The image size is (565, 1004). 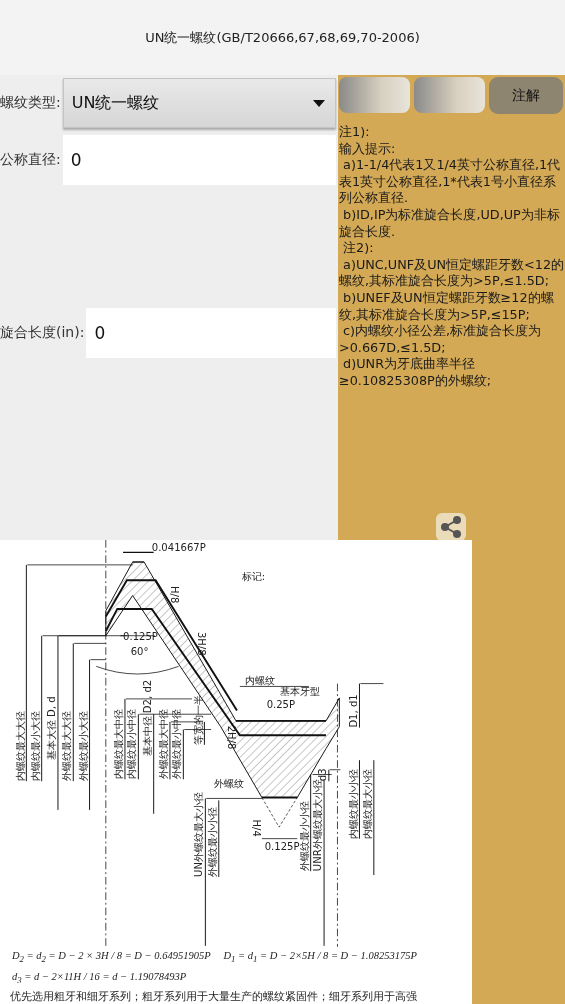 I want to click on dimension-label: 外螺纹最小中径, so click(x=177, y=744).